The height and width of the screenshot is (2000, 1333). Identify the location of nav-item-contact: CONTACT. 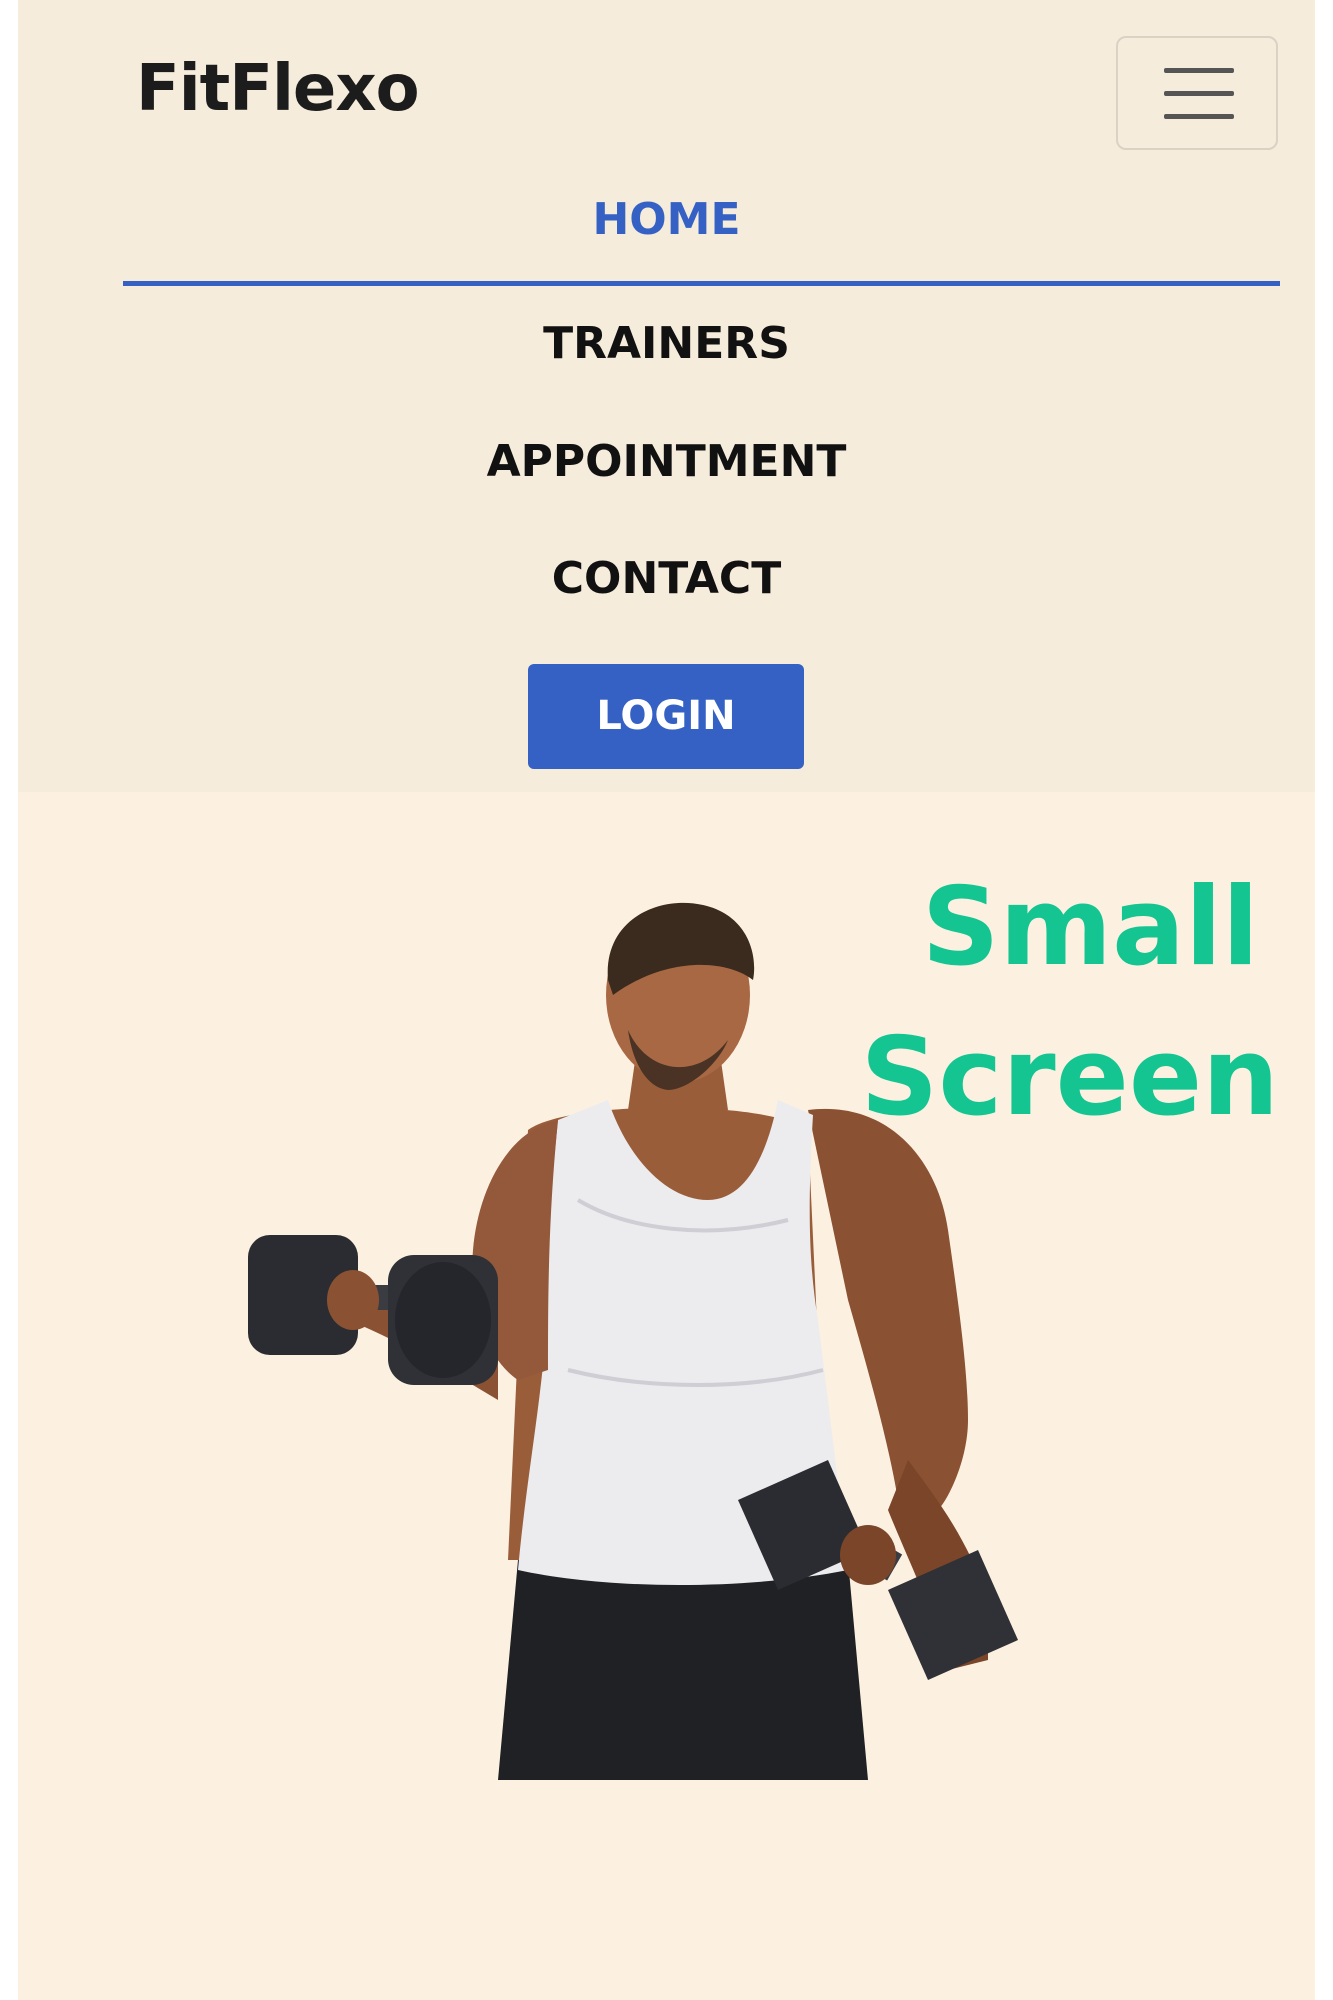
(666, 578).